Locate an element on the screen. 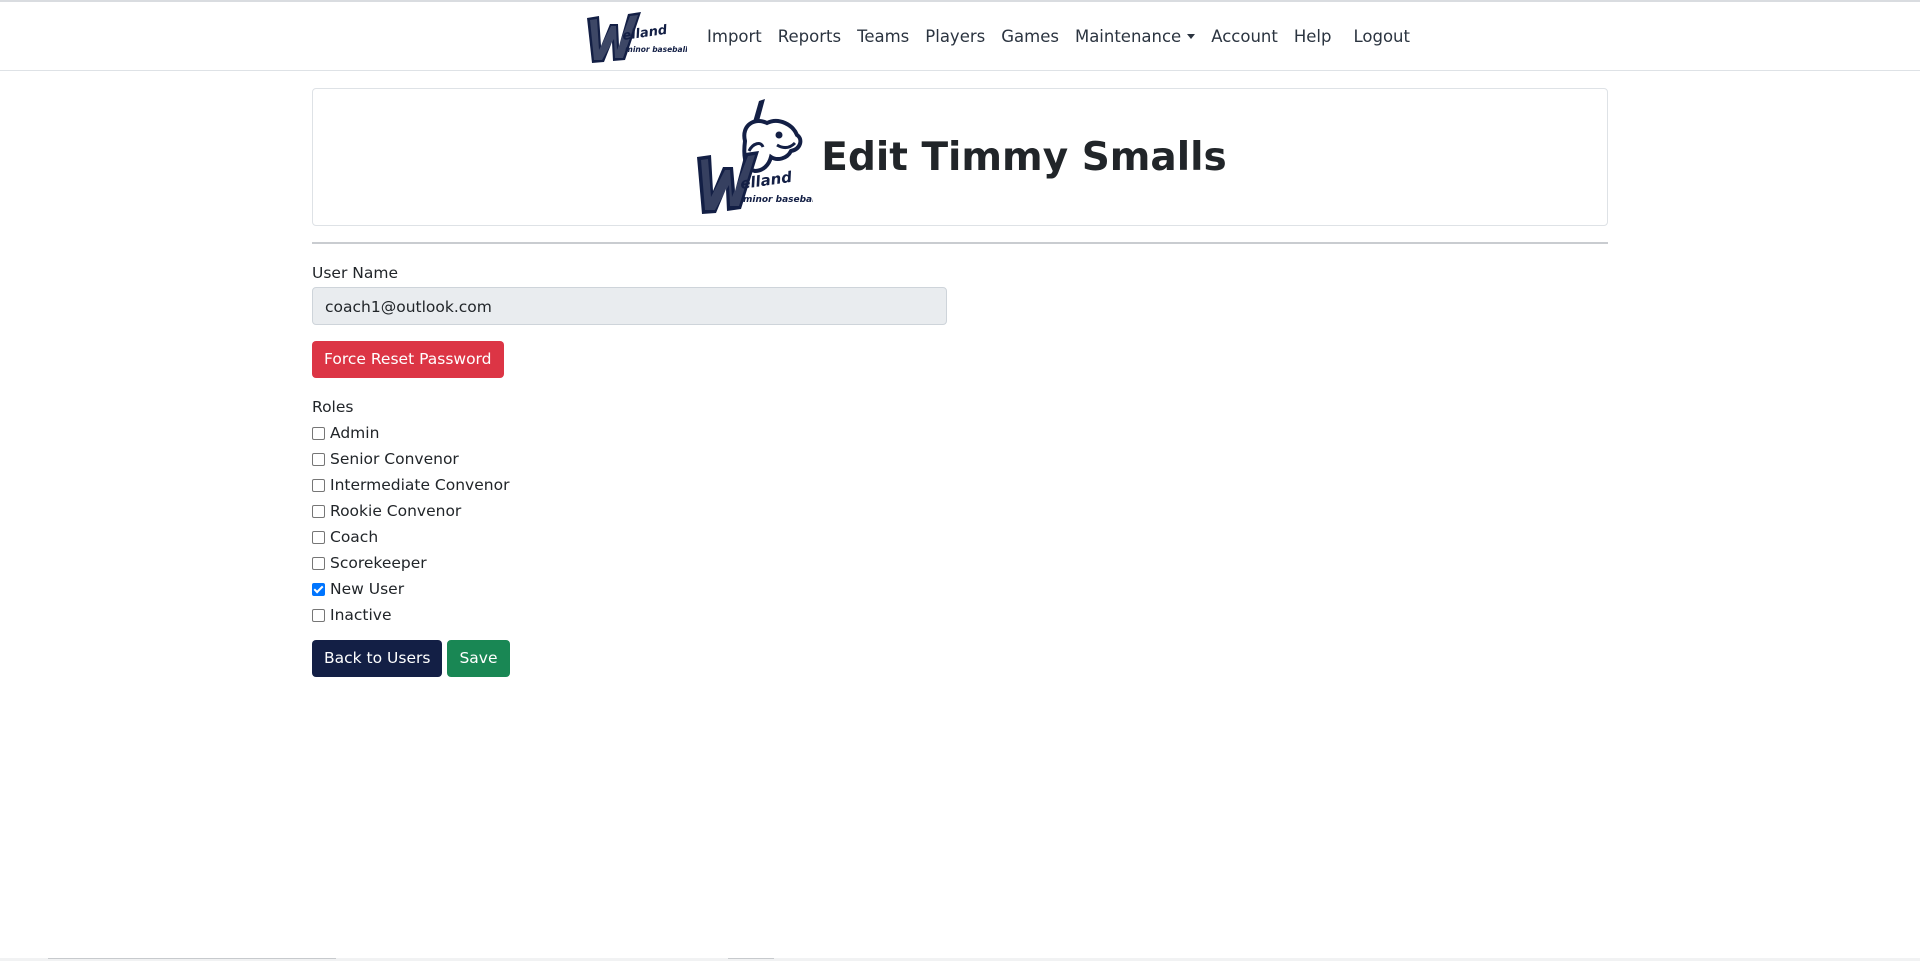  role-scorekeeper: Scorekeeper is located at coordinates (960, 563).